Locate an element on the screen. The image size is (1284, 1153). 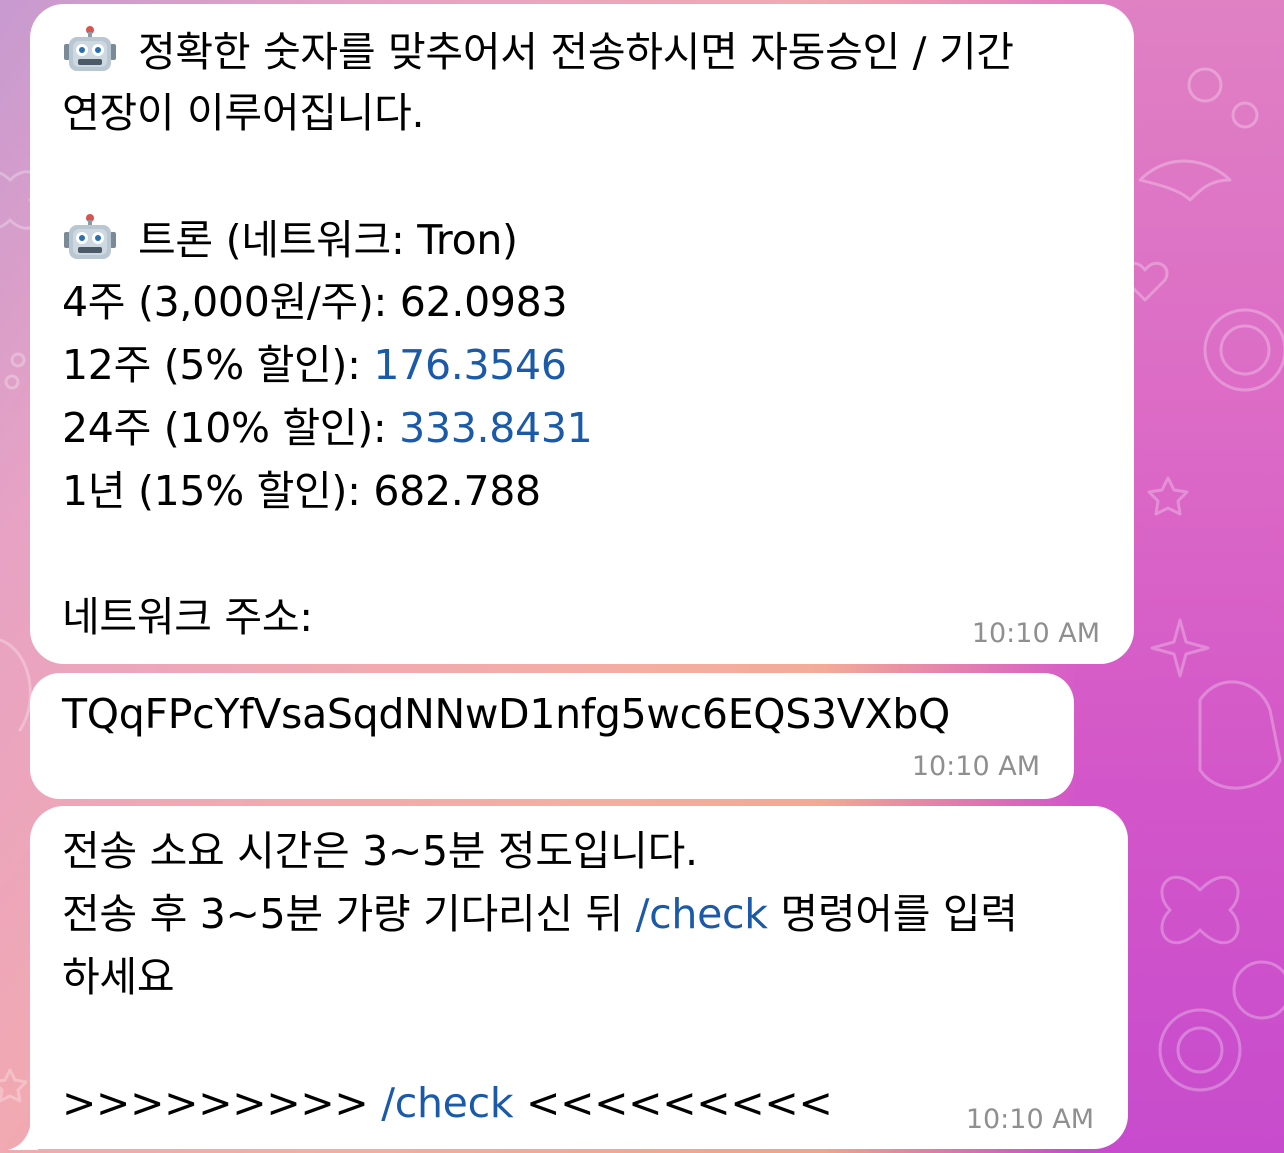
message-text-line: 전송 소요 시간은 3~5분 정도입니다. is located at coordinates (380, 851).